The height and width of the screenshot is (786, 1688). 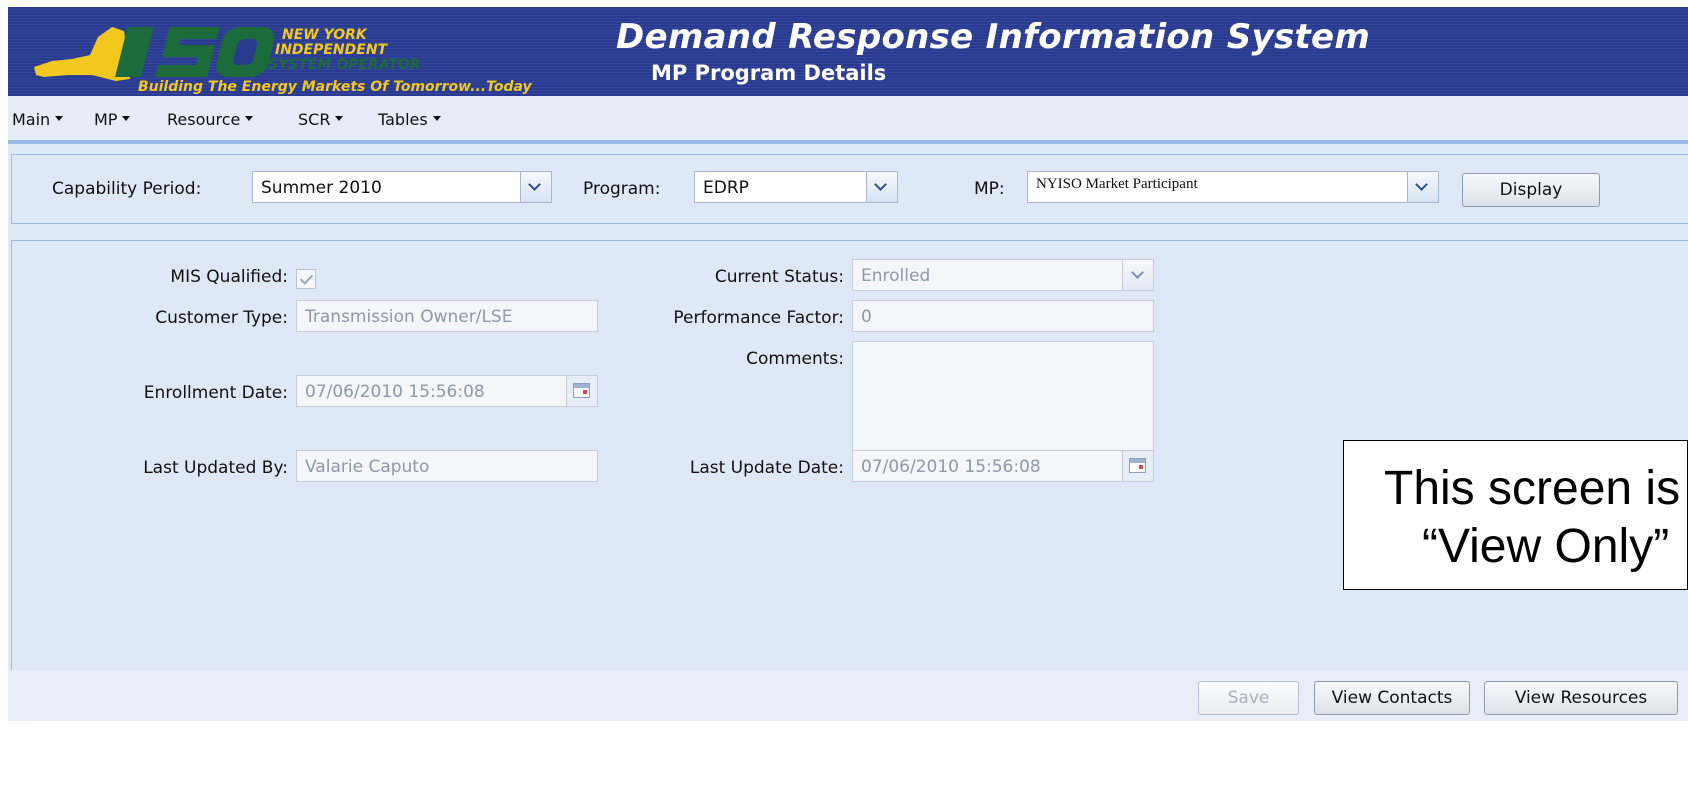 I want to click on logo-line1: NEW YORK, so click(x=325, y=35).